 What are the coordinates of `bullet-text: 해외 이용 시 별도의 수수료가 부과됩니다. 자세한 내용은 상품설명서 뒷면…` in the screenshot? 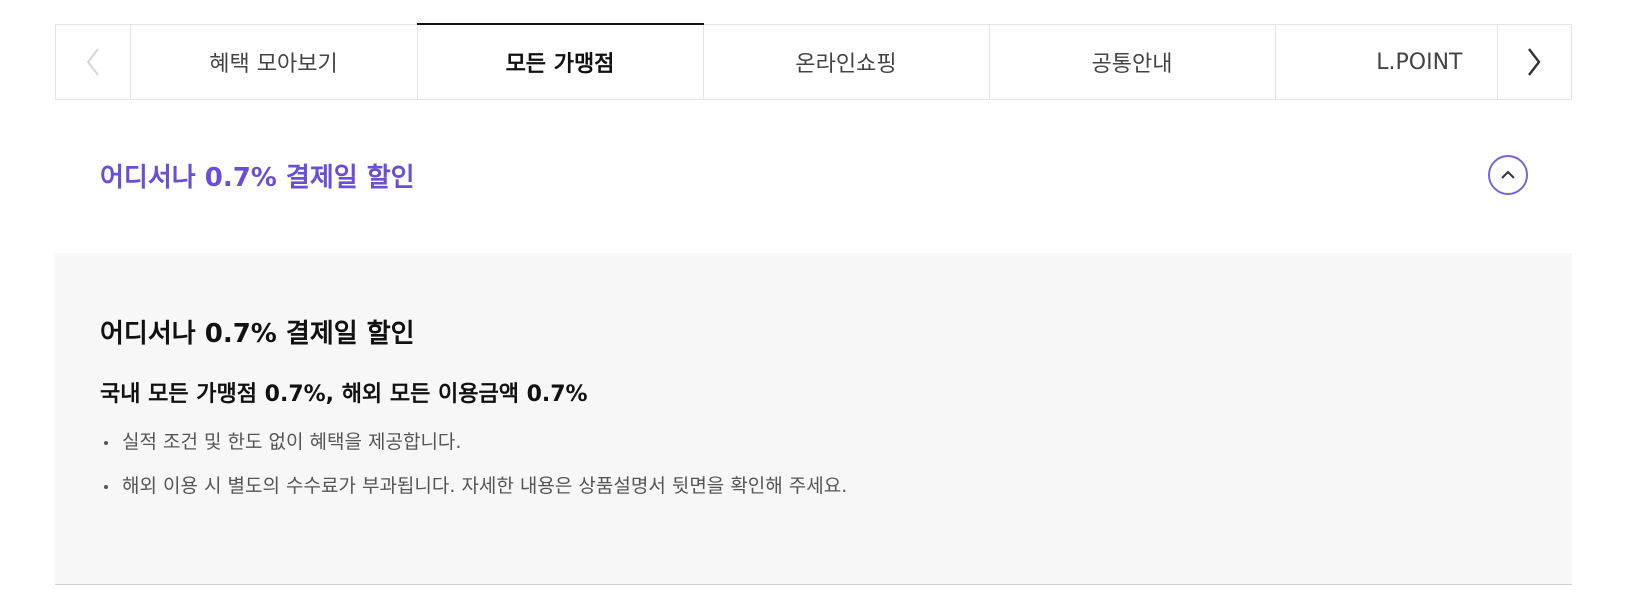 It's located at (485, 485).